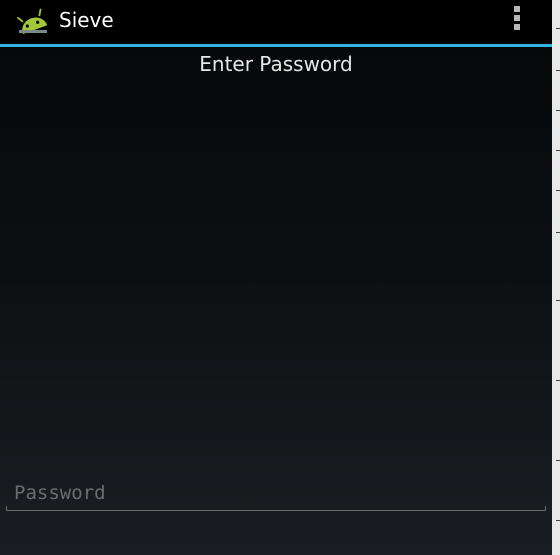 Image resolution: width=560 pixels, height=555 pixels. What do you see at coordinates (276, 64) in the screenshot?
I see `enter-password-label: Enter Password` at bounding box center [276, 64].